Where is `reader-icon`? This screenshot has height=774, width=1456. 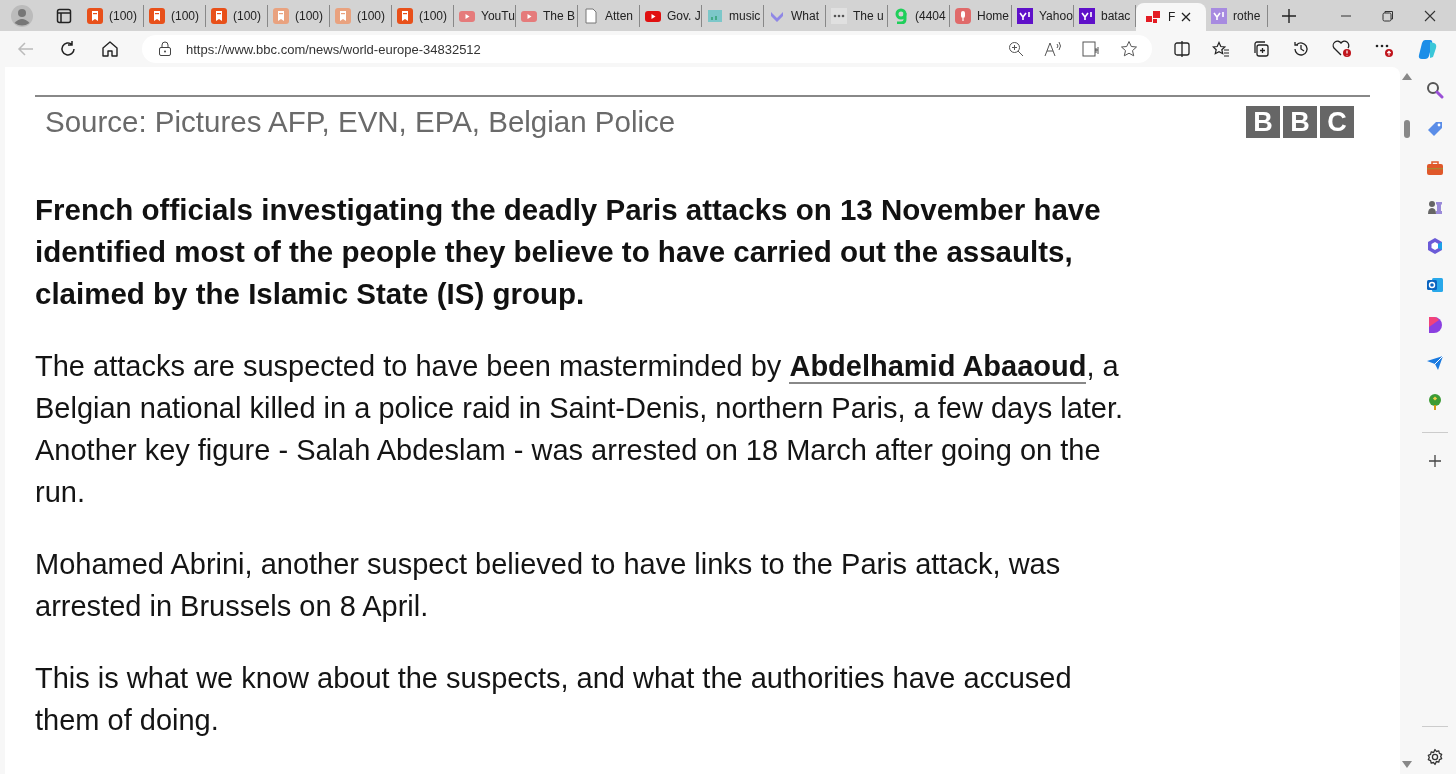
reader-icon is located at coordinates (1091, 49).